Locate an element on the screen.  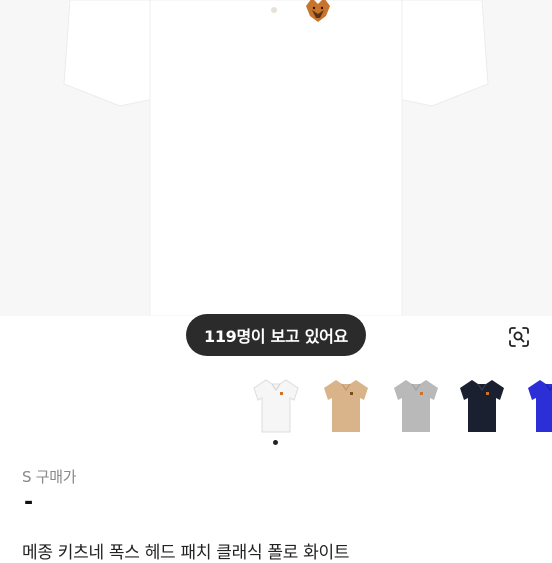
product-title: 메종 키츠네 폭스 헤드 패치 클래식 폴로 화이트 is located at coordinates (186, 553).